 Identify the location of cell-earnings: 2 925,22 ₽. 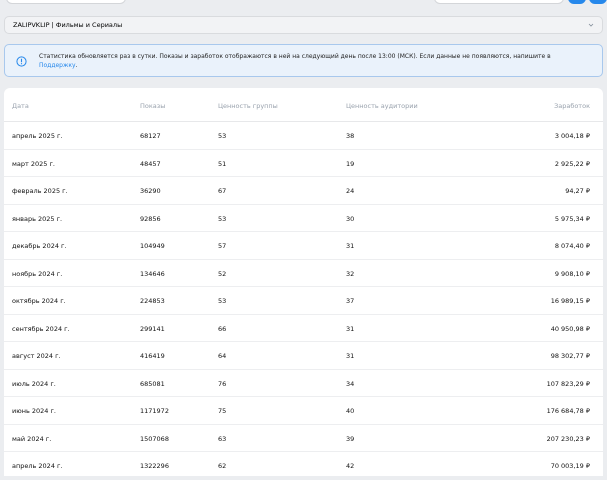
(572, 163).